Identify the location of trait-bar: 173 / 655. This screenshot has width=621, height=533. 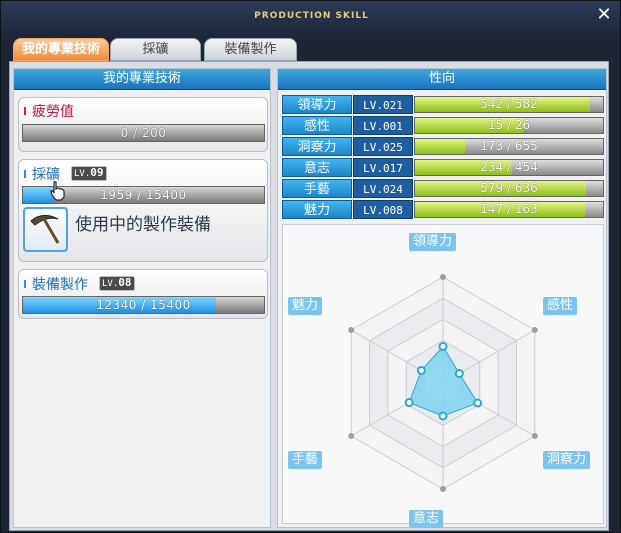
(509, 146).